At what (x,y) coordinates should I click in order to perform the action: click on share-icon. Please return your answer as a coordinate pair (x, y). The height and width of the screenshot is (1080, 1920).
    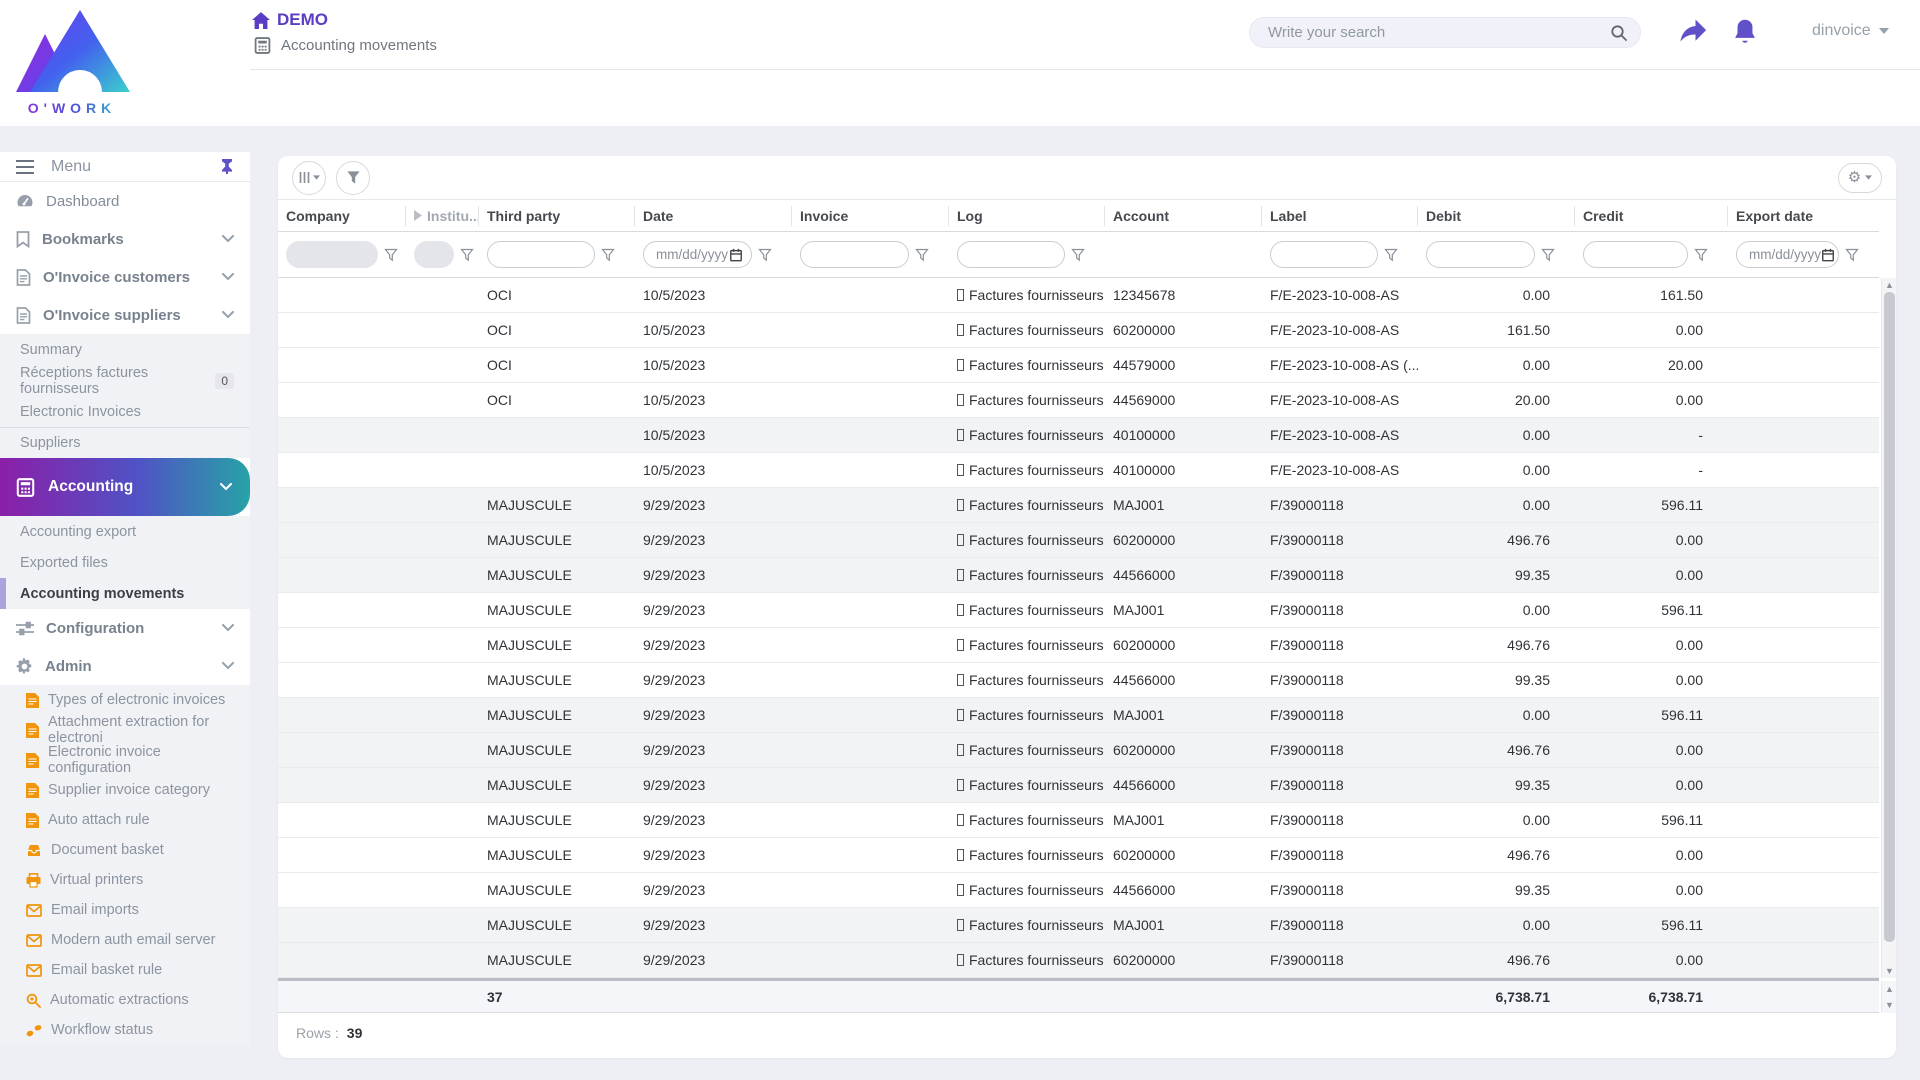
    Looking at the image, I should click on (1693, 32).